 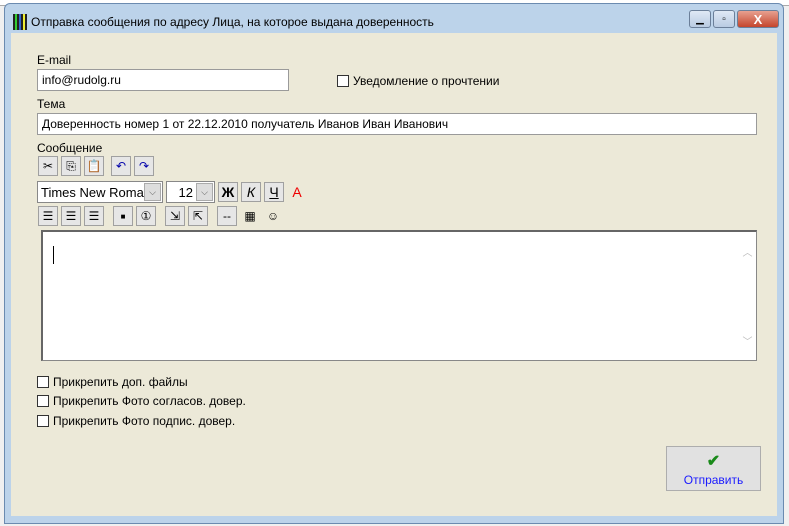 I want to click on message-label: Сообщение, so click(x=70, y=148).